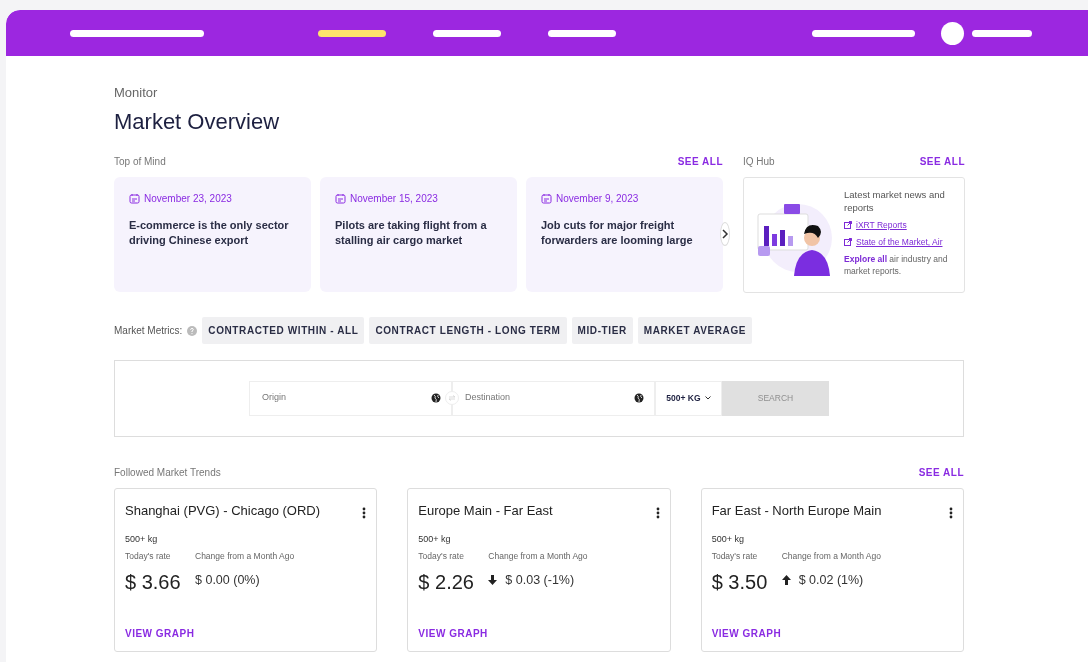  Describe the element at coordinates (223, 510) in the screenshot. I see `trend-title: Shanghai (PVG) - Chicago (ORD)` at that location.